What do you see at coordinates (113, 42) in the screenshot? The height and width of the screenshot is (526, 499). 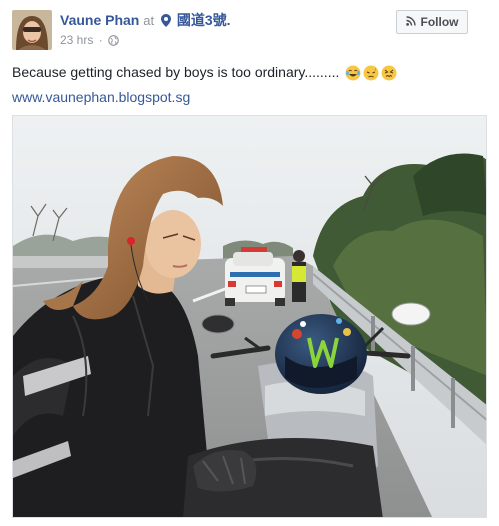 I see `globe-icon` at bounding box center [113, 42].